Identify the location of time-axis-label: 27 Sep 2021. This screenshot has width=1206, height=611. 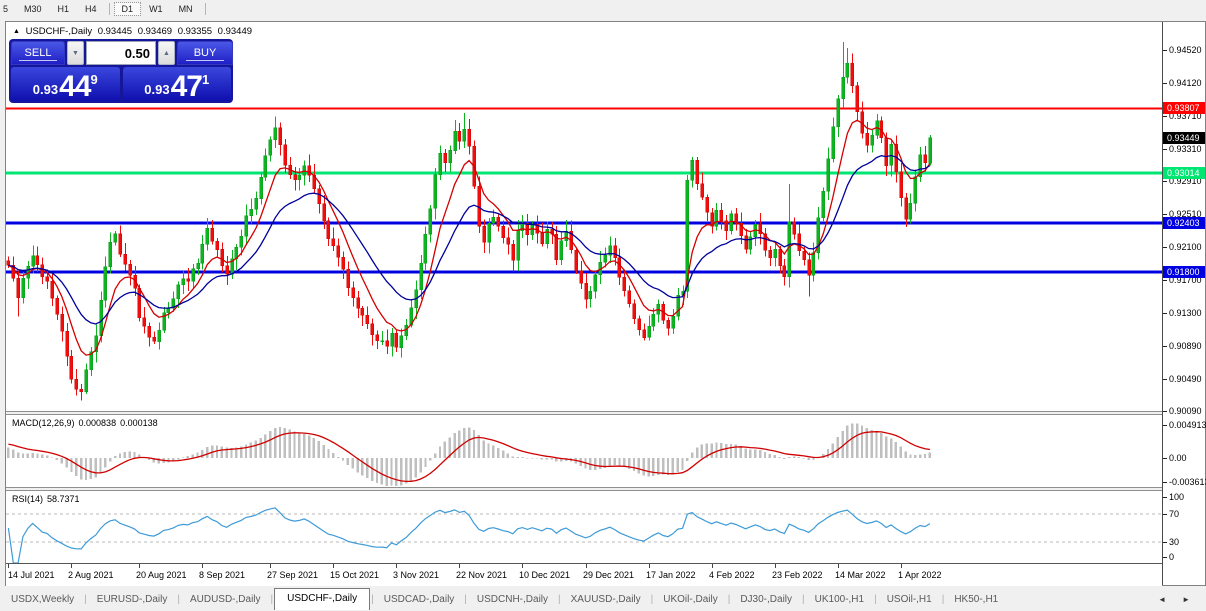
(293, 575).